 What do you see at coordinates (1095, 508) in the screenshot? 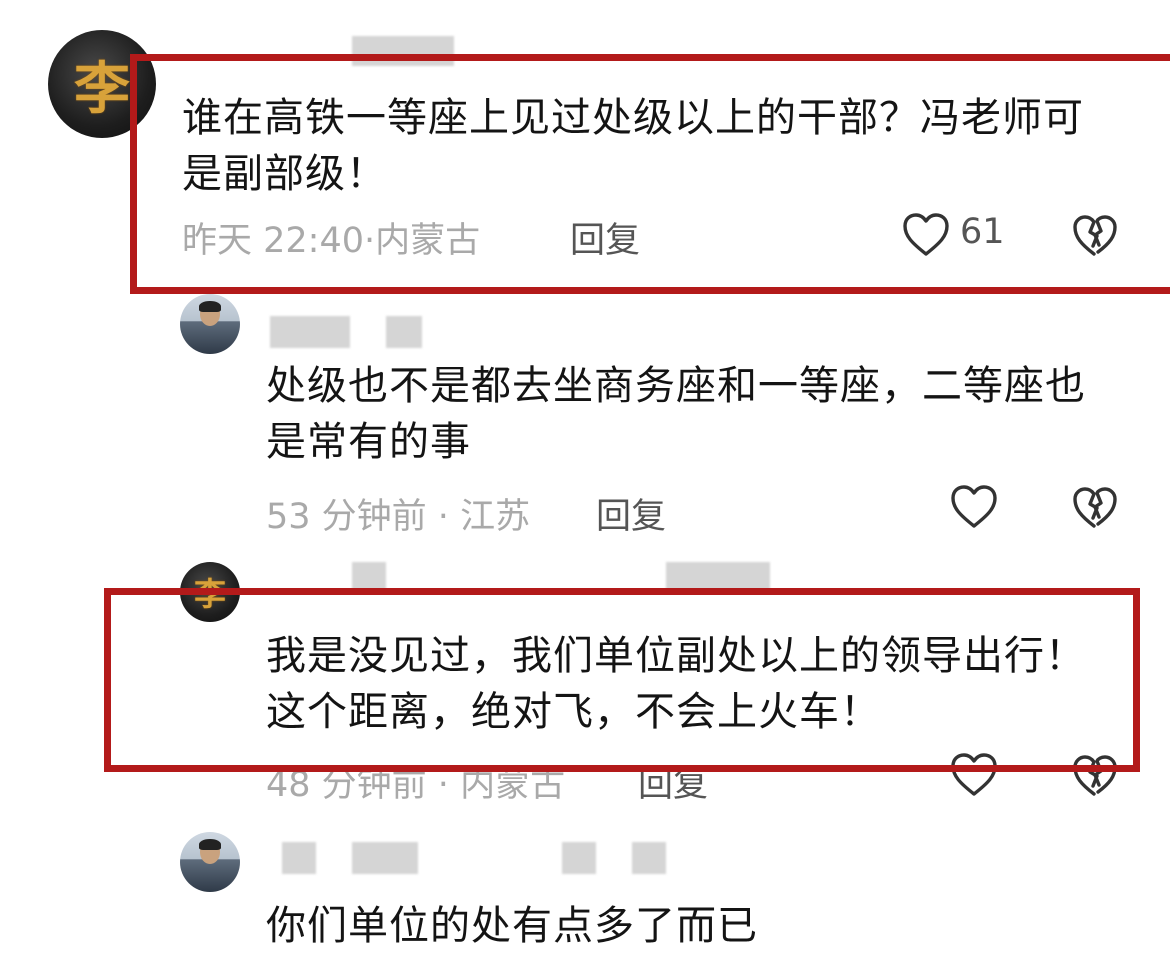
I see `broken-heart-icon` at bounding box center [1095, 508].